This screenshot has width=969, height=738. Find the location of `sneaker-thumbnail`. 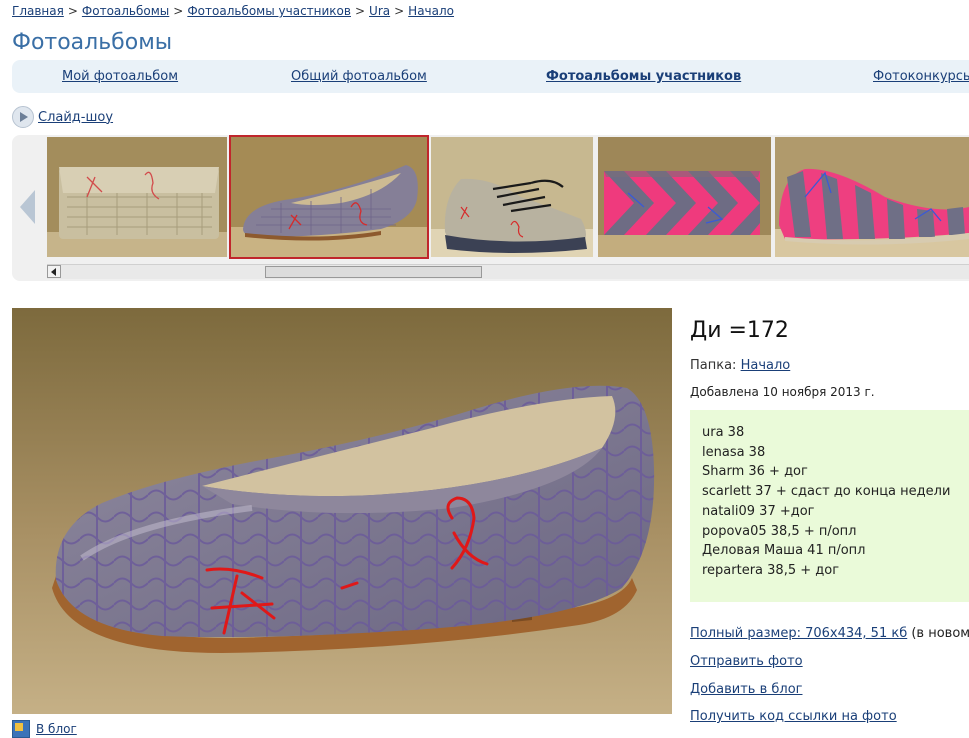

sneaker-thumbnail is located at coordinates (512, 197).